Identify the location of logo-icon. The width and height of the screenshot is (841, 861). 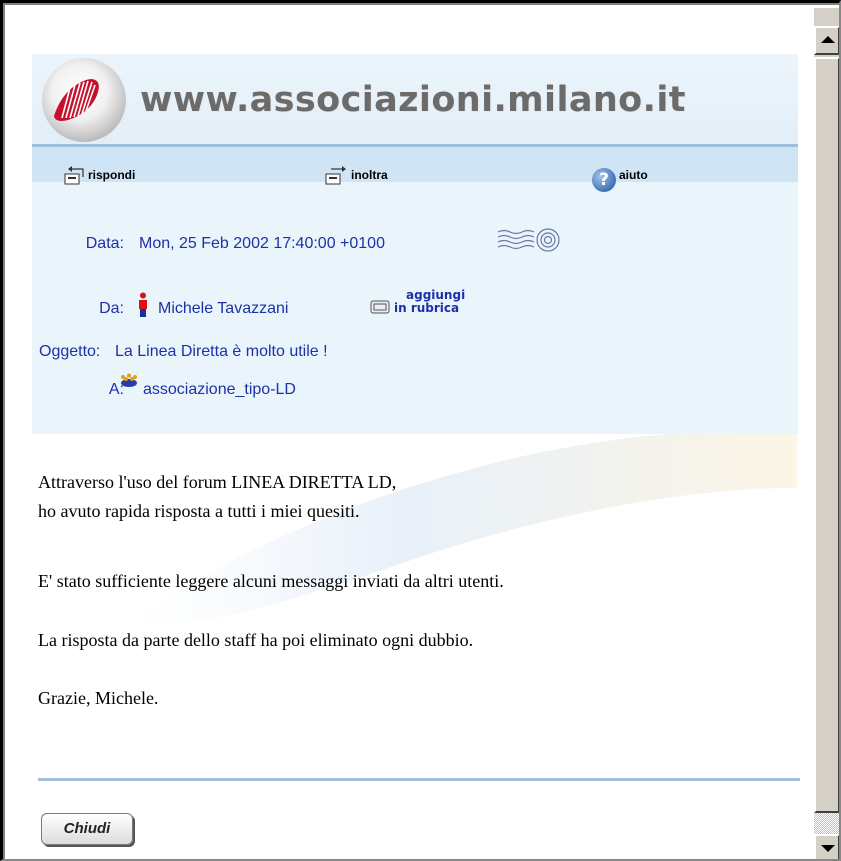
(76, 100).